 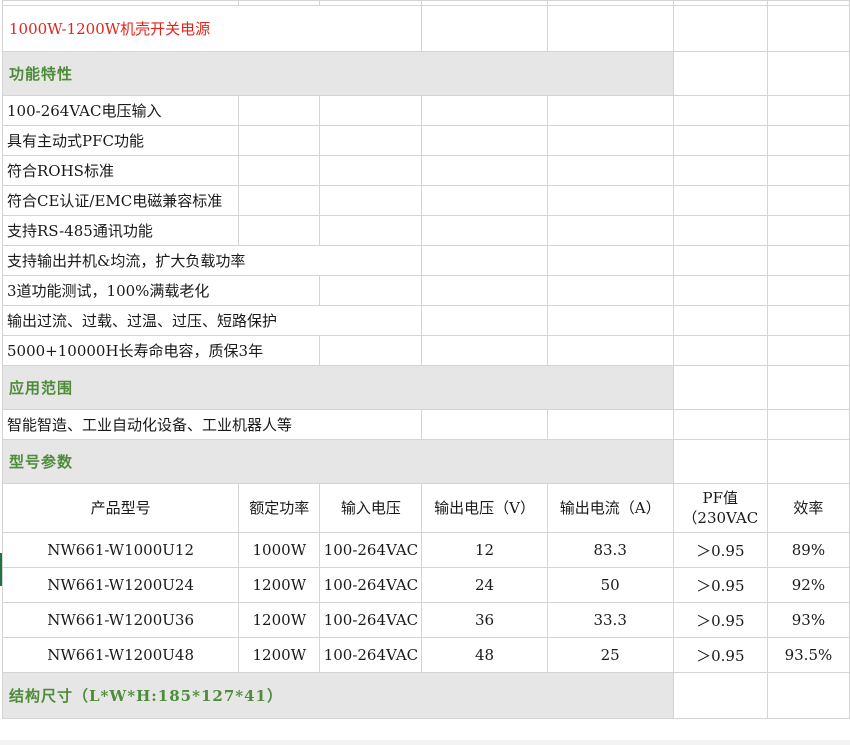 What do you see at coordinates (610, 620) in the screenshot?
I see `cell-out-current: 33.3` at bounding box center [610, 620].